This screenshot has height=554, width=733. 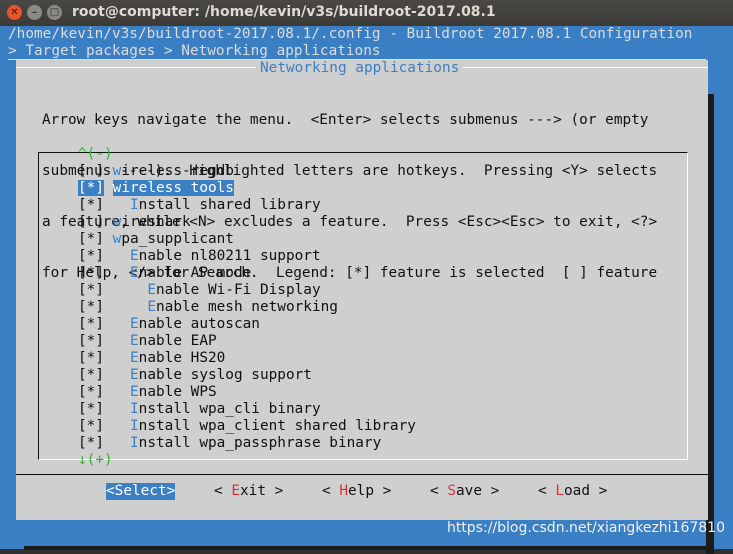 What do you see at coordinates (199, 205) in the screenshot?
I see `menu-item: [*] Install shared library` at bounding box center [199, 205].